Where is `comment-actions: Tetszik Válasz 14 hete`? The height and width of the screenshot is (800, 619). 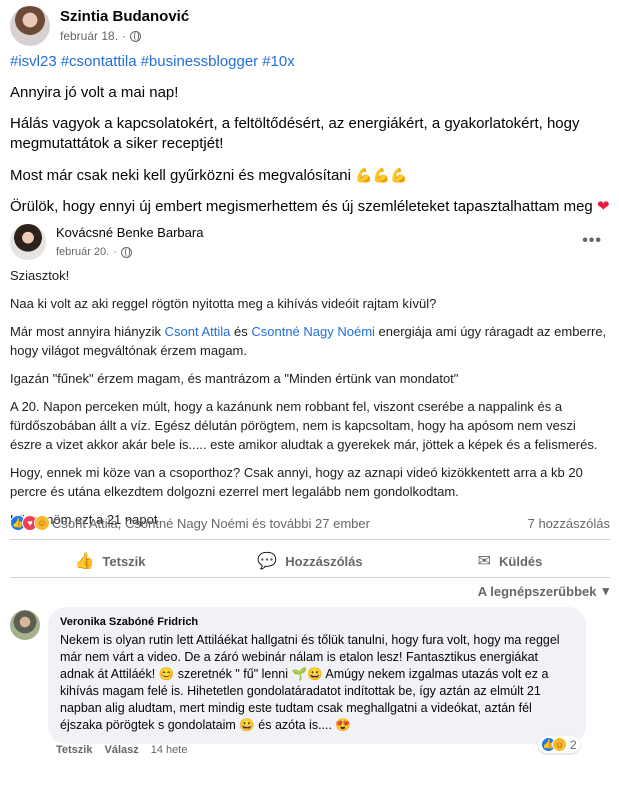 comment-actions: Tetszik Válasz 14 hete is located at coordinates (121, 750).